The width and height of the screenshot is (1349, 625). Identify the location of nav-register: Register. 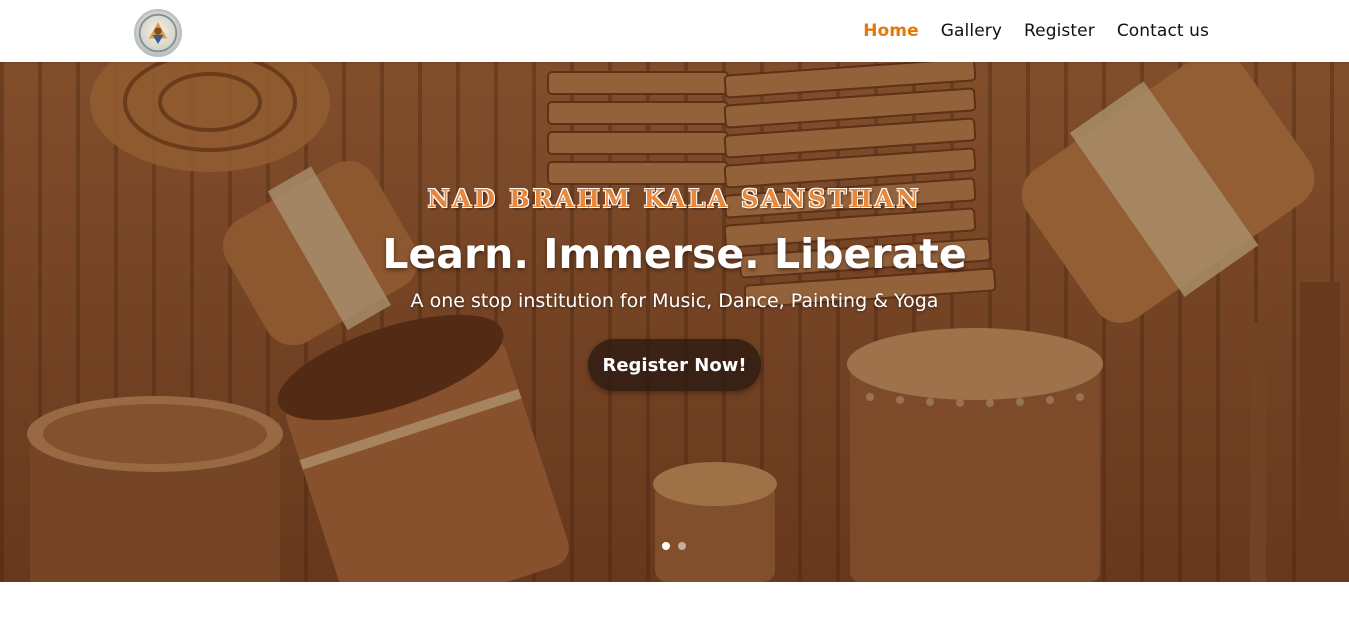
(1059, 31).